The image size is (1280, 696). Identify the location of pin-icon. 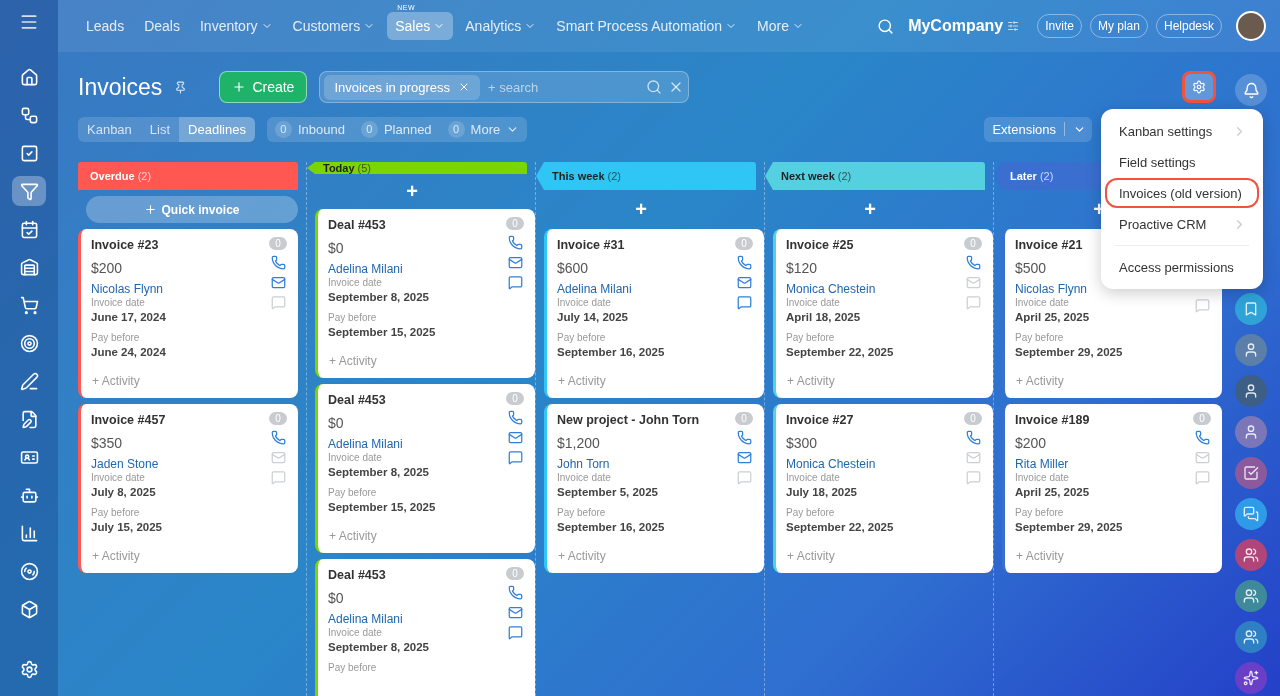
(181, 87).